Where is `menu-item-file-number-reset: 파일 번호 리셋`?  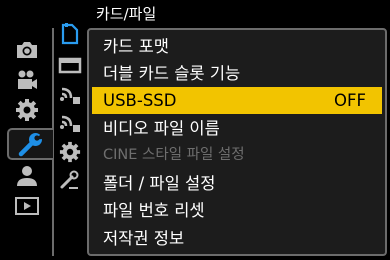 menu-item-file-number-reset: 파일 번호 리셋 is located at coordinates (237, 210).